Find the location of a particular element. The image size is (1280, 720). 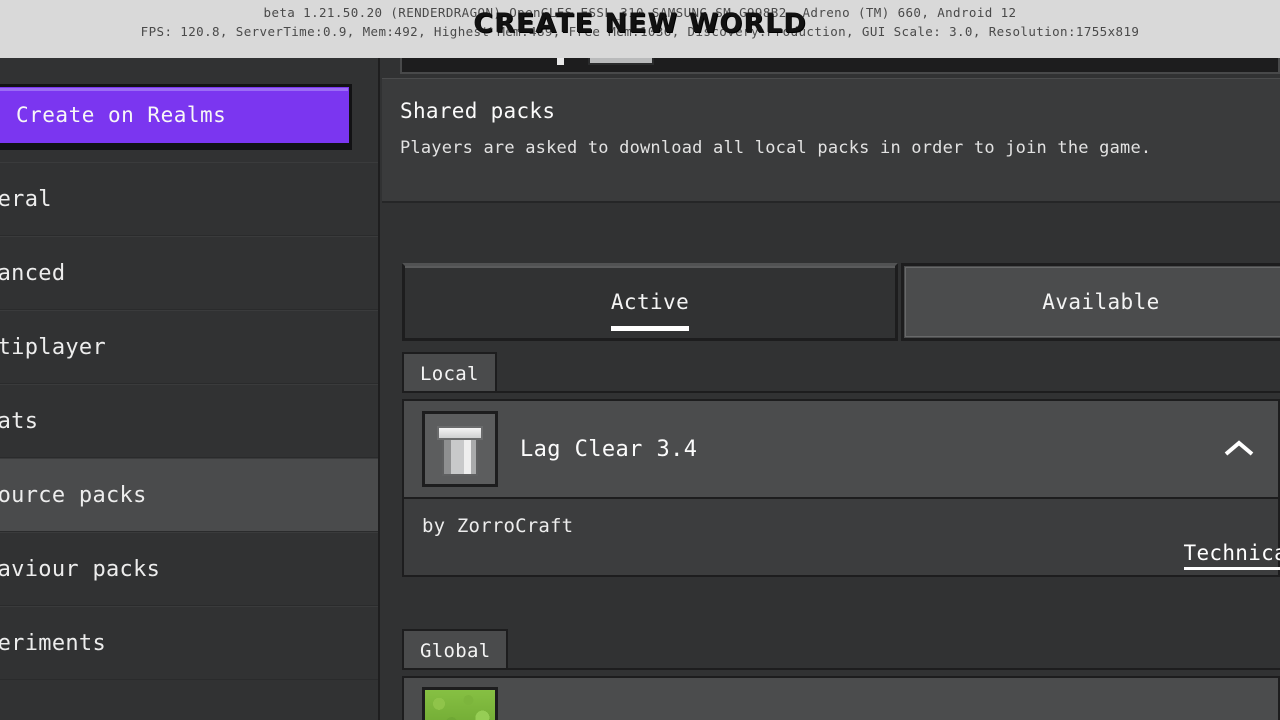

bucket-lip is located at coordinates (460, 433).